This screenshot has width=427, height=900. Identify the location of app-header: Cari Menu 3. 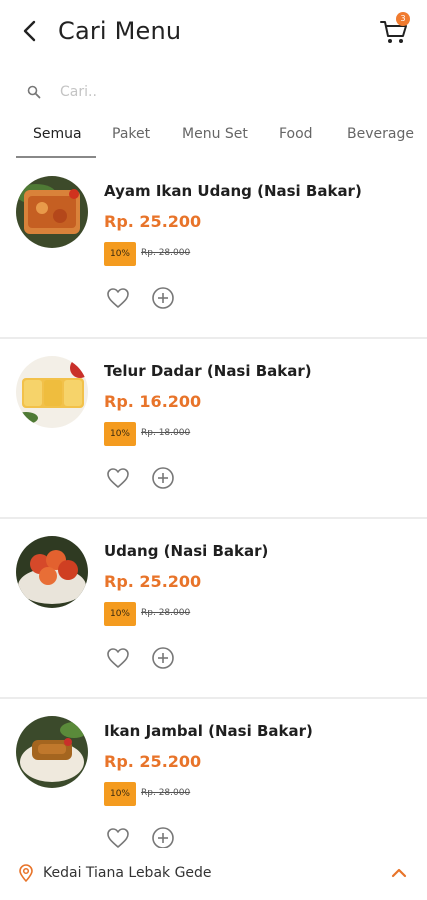
(213, 31).